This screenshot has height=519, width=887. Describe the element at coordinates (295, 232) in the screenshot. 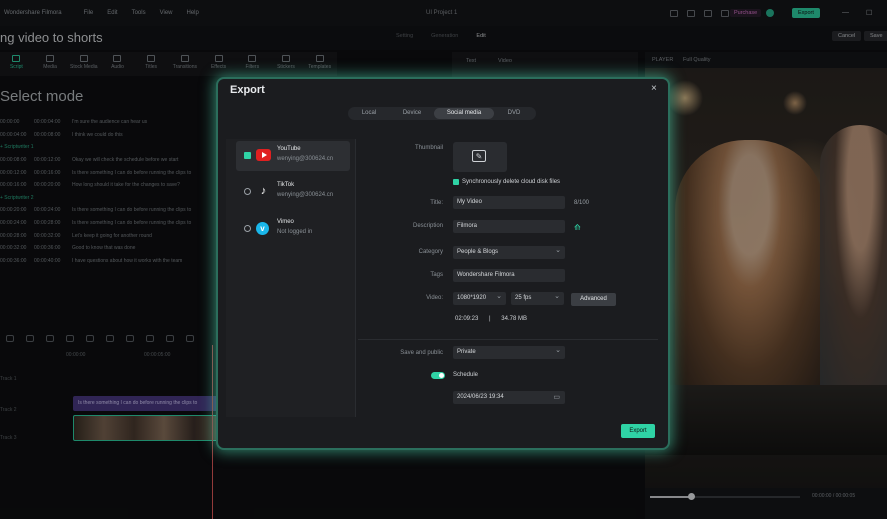

I see `platform-account: Not logged in` at that location.